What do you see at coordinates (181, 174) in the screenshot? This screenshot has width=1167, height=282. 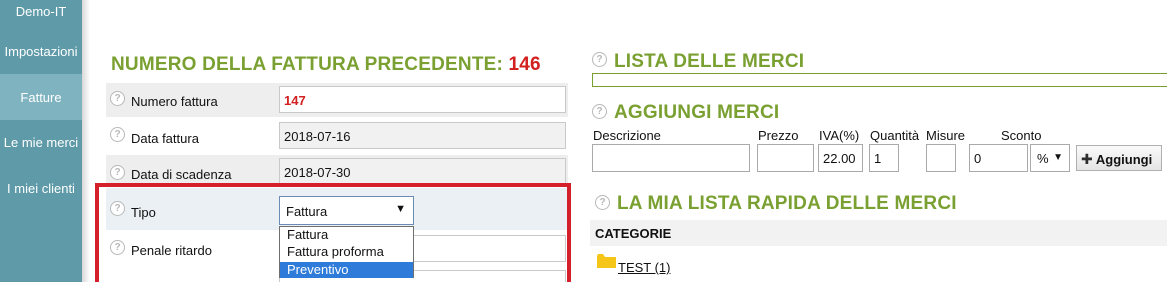 I see `data-scadenza-label: Data di scadenza` at bounding box center [181, 174].